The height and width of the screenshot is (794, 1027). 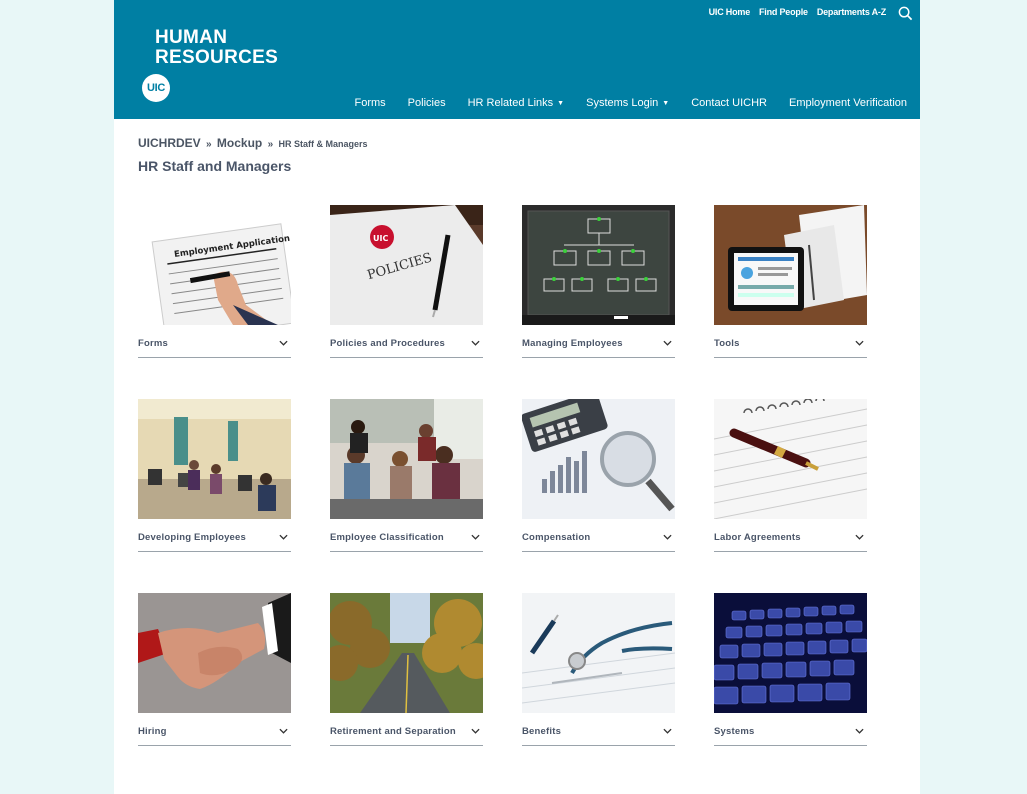 What do you see at coordinates (406, 265) in the screenshot?
I see `policies-image: UIC POLICIES` at bounding box center [406, 265].